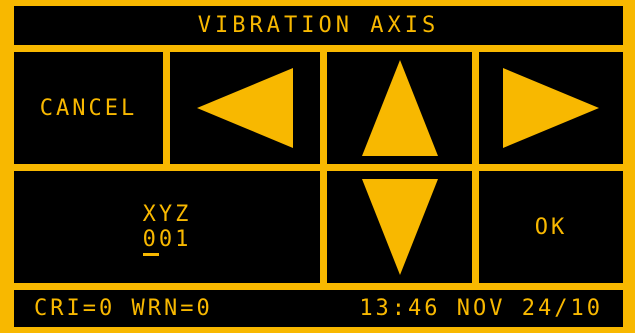 The height and width of the screenshot is (333, 635). I want to click on triangle-left-icon, so click(245, 108).